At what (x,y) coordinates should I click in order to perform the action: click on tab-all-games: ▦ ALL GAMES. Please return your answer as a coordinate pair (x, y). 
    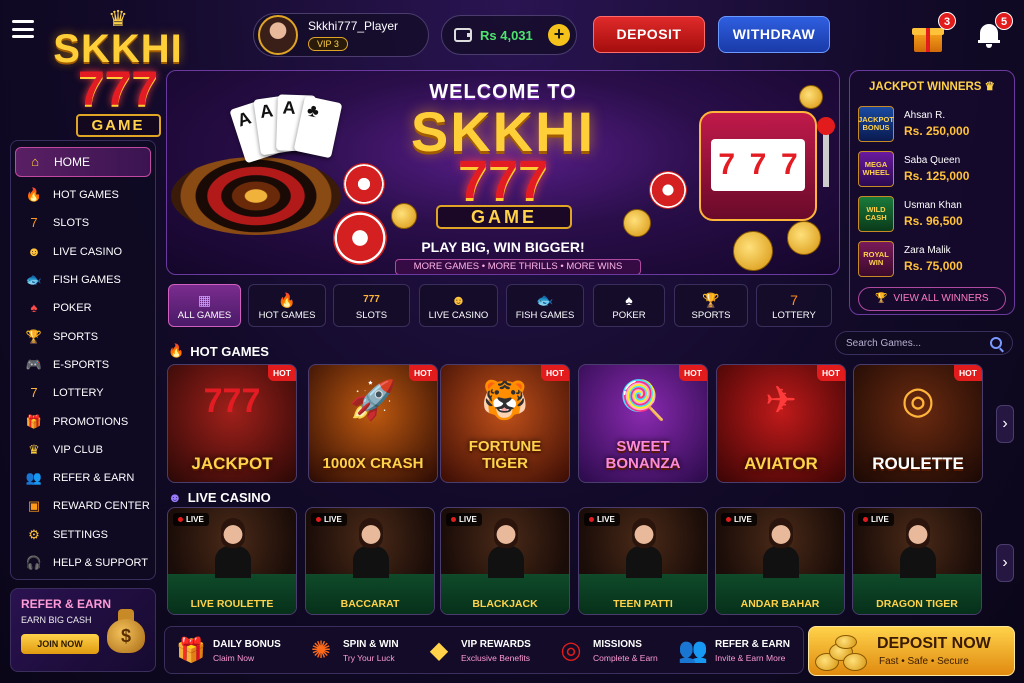
    Looking at the image, I should click on (204, 305).